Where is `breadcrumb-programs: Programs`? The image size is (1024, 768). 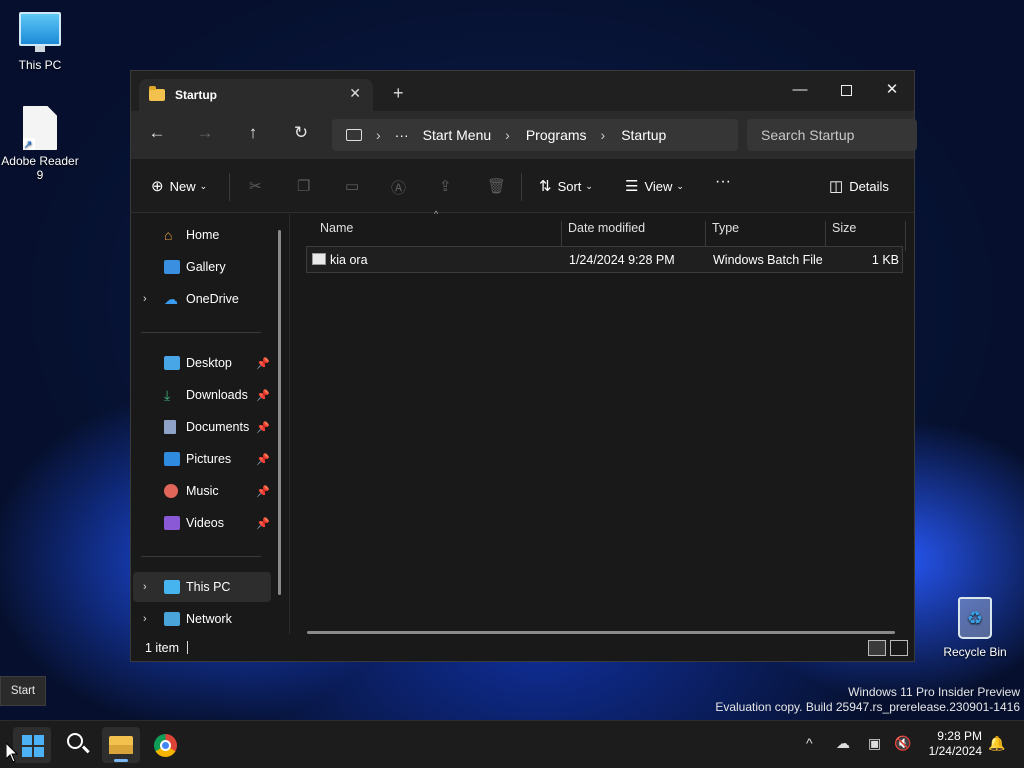
breadcrumb-programs: Programs is located at coordinates (556, 135).